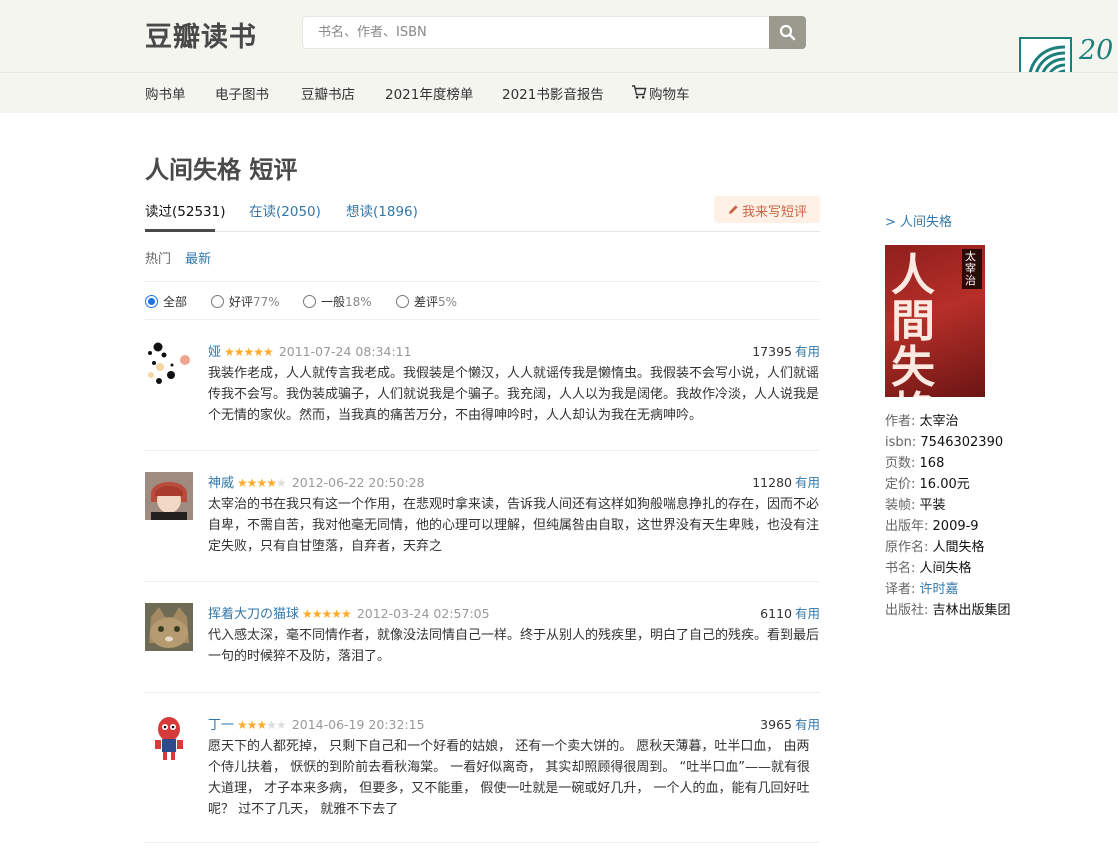 The height and width of the screenshot is (858, 1118). What do you see at coordinates (221, 170) in the screenshot?
I see `page-title: 人间失格 短评` at bounding box center [221, 170].